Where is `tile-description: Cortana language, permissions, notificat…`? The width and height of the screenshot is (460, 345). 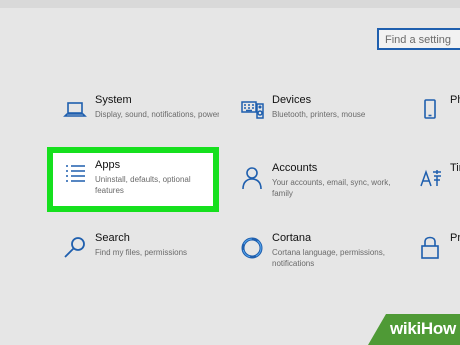 tile-description: Cortana language, permissions, notificat… is located at coordinates (328, 258).